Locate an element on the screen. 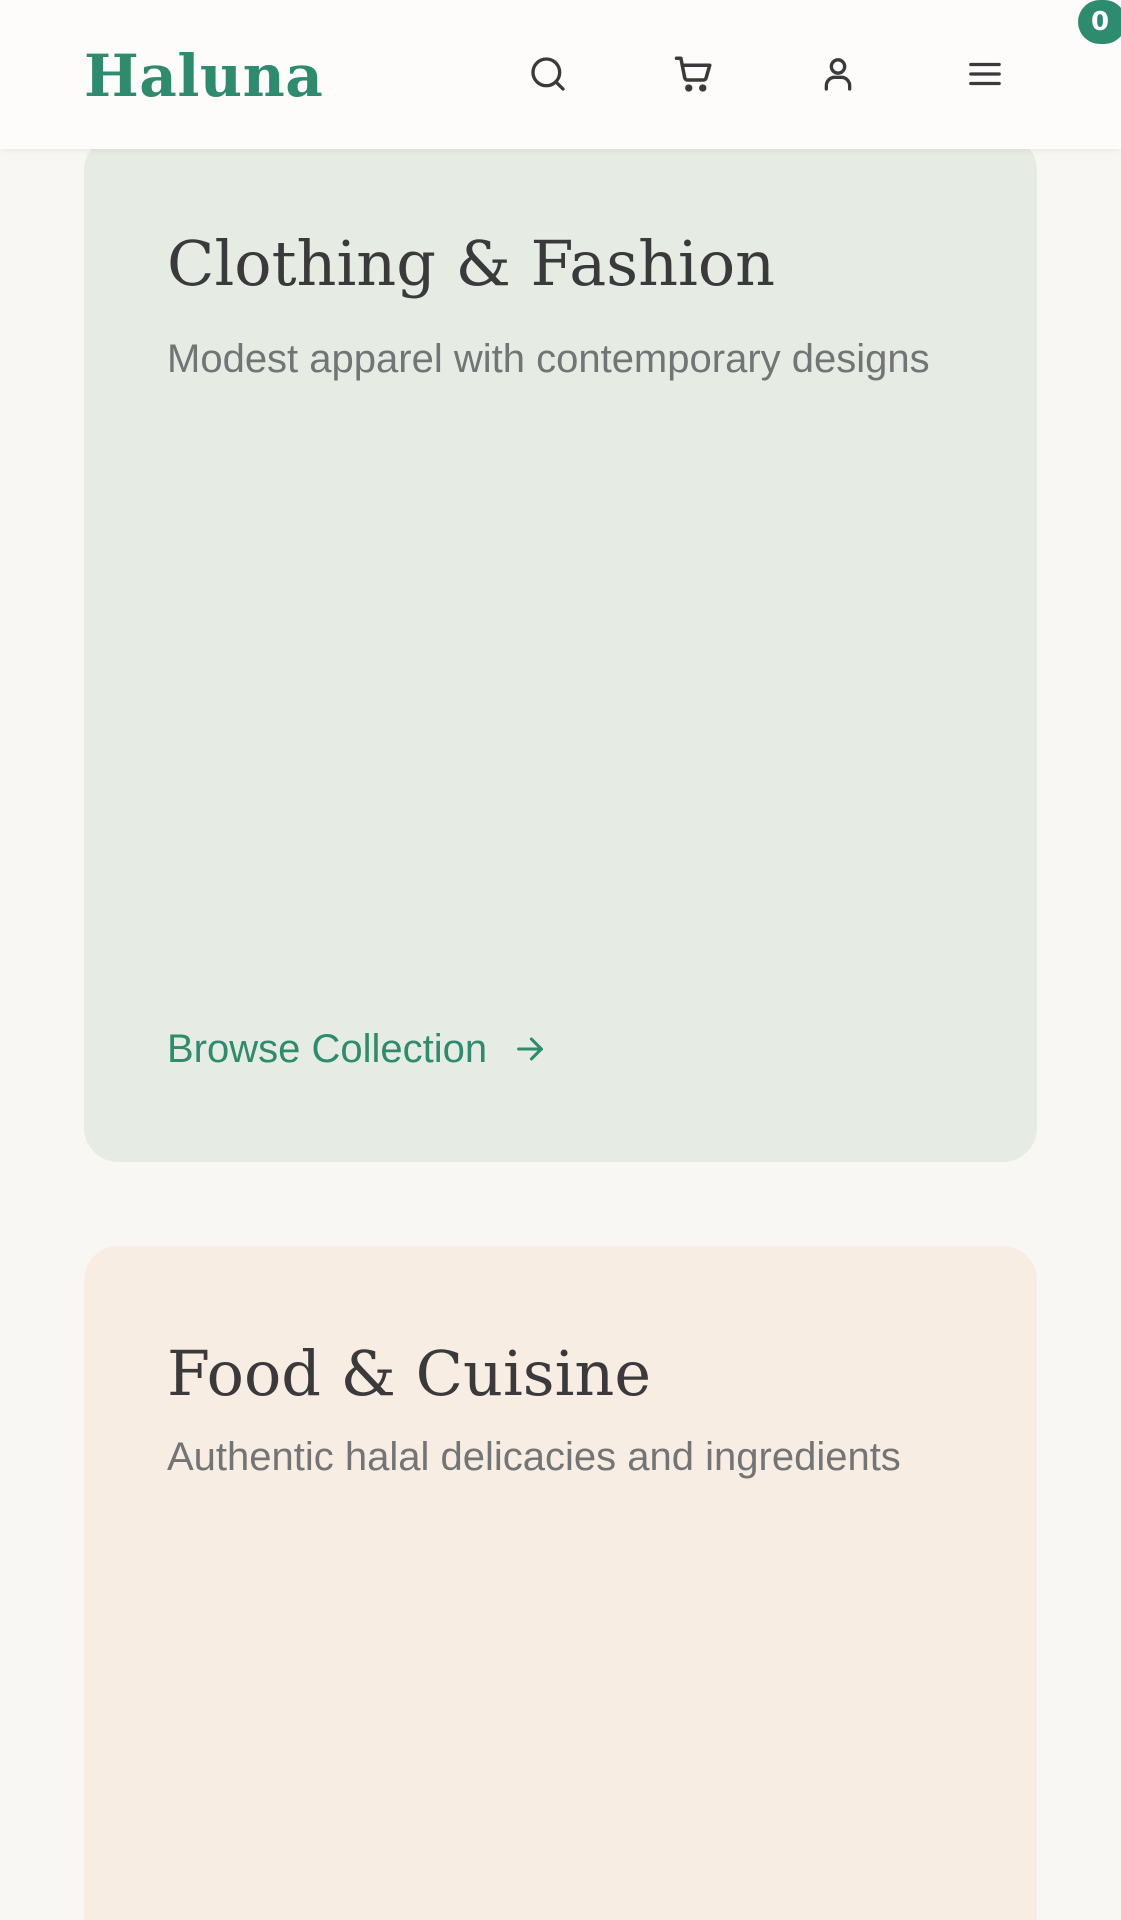  site-header: Haluna 0 is located at coordinates (560, 74).